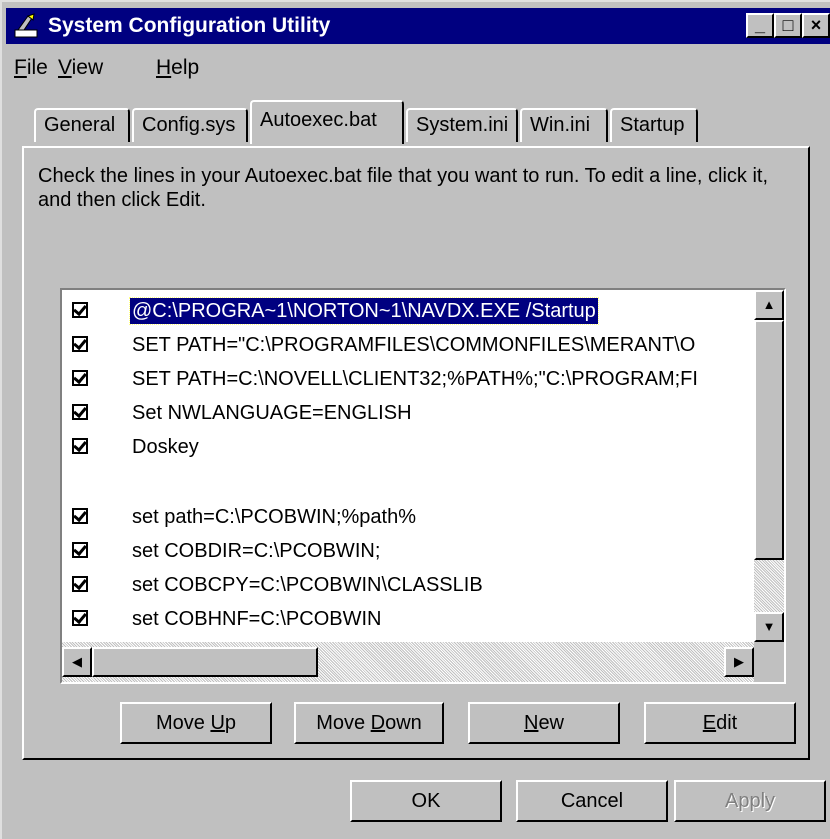 The width and height of the screenshot is (830, 839). Describe the element at coordinates (408, 449) in the screenshot. I see `list-item: Doskey` at that location.